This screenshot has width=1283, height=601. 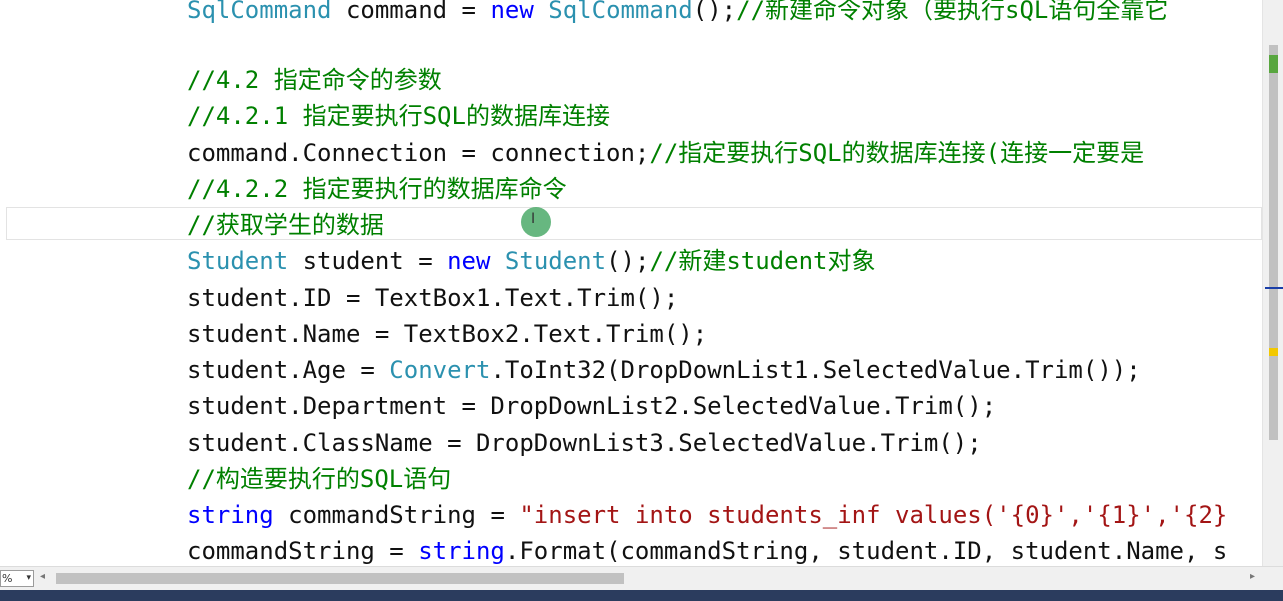 What do you see at coordinates (28, 578) in the screenshot?
I see `chevron-down-icon: ▾` at bounding box center [28, 578].